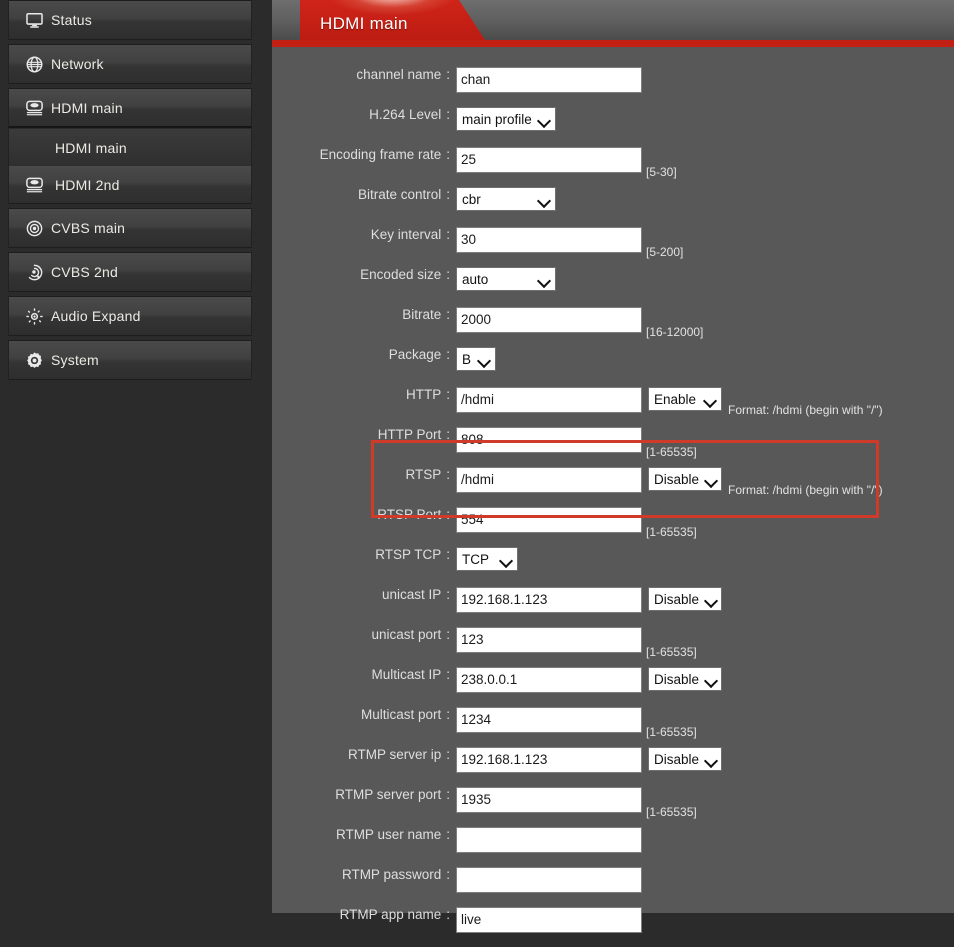 Image resolution: width=954 pixels, height=947 pixels. I want to click on sidebar-item-label: HDMI main, so click(91, 147).